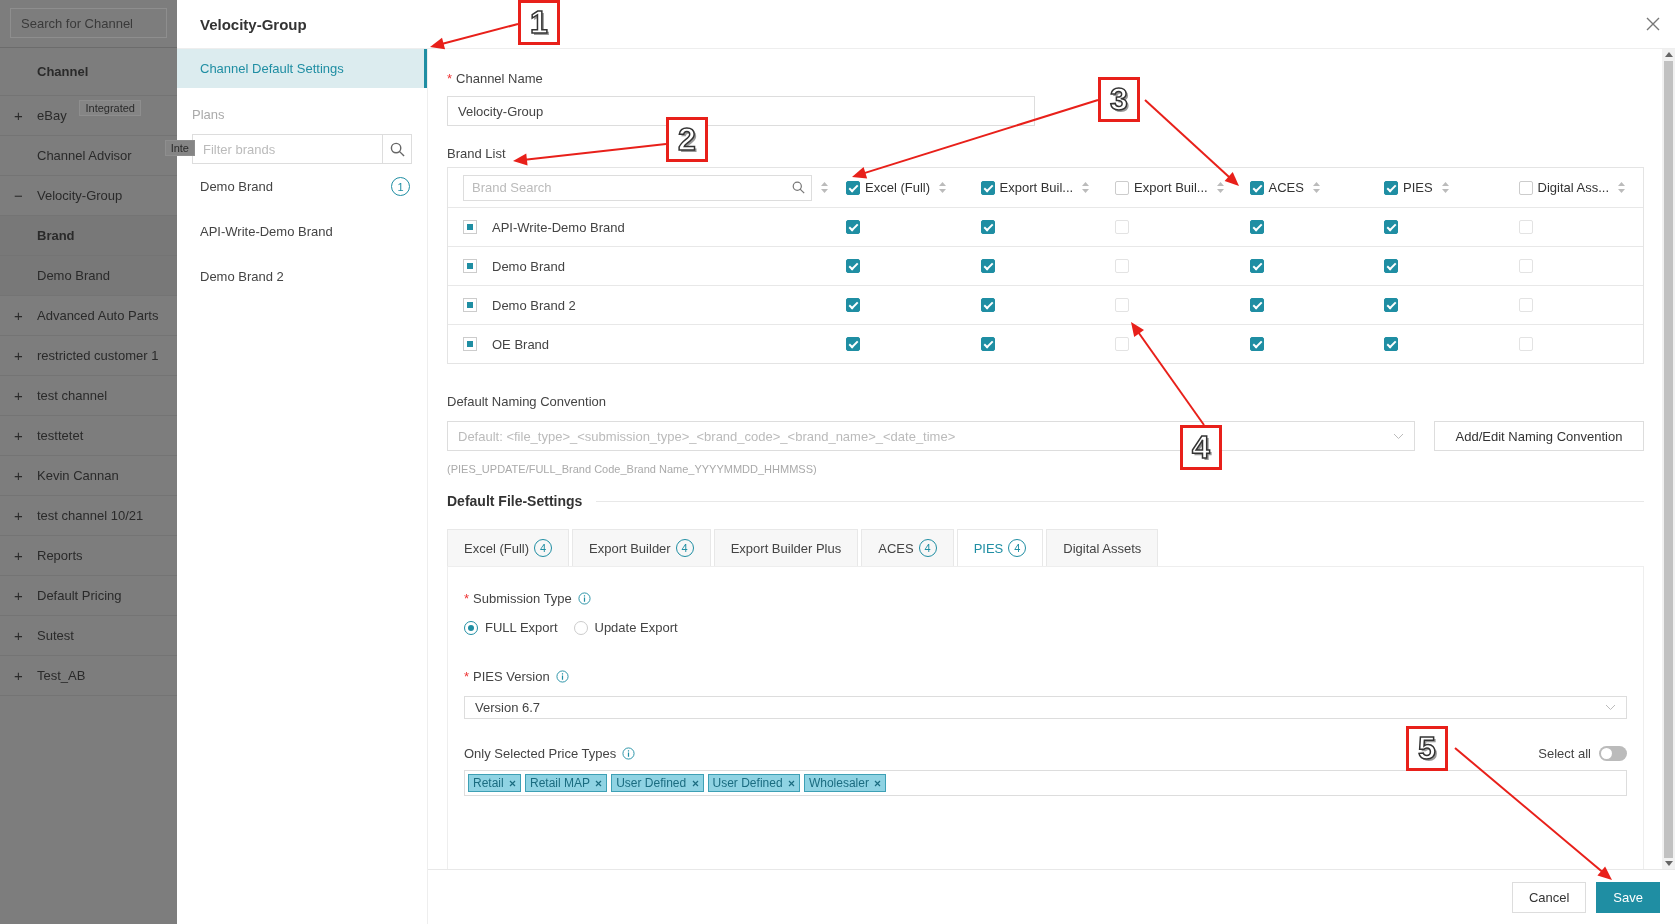  Describe the element at coordinates (73, 275) in the screenshot. I see `brand-item: Demo Brand` at that location.